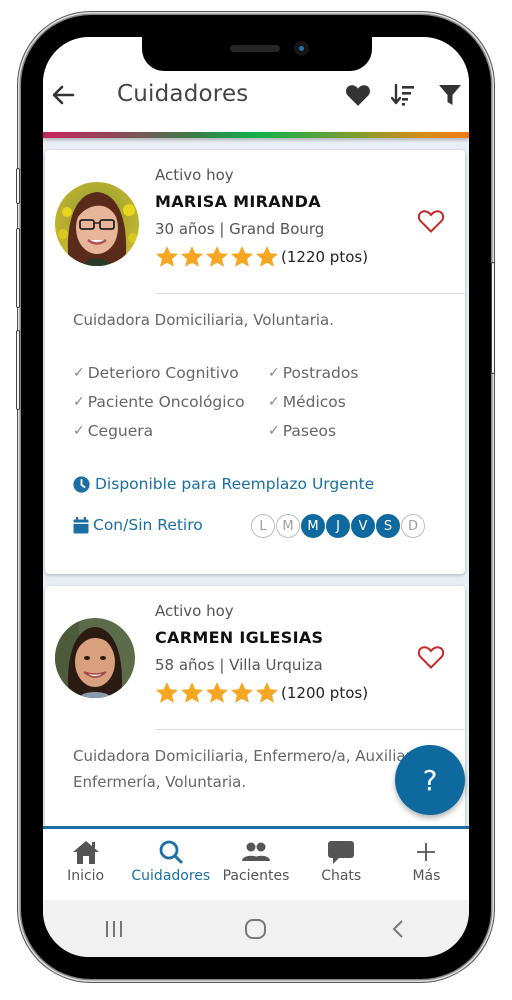  Describe the element at coordinates (426, 852) in the screenshot. I see `plus-icon` at that location.